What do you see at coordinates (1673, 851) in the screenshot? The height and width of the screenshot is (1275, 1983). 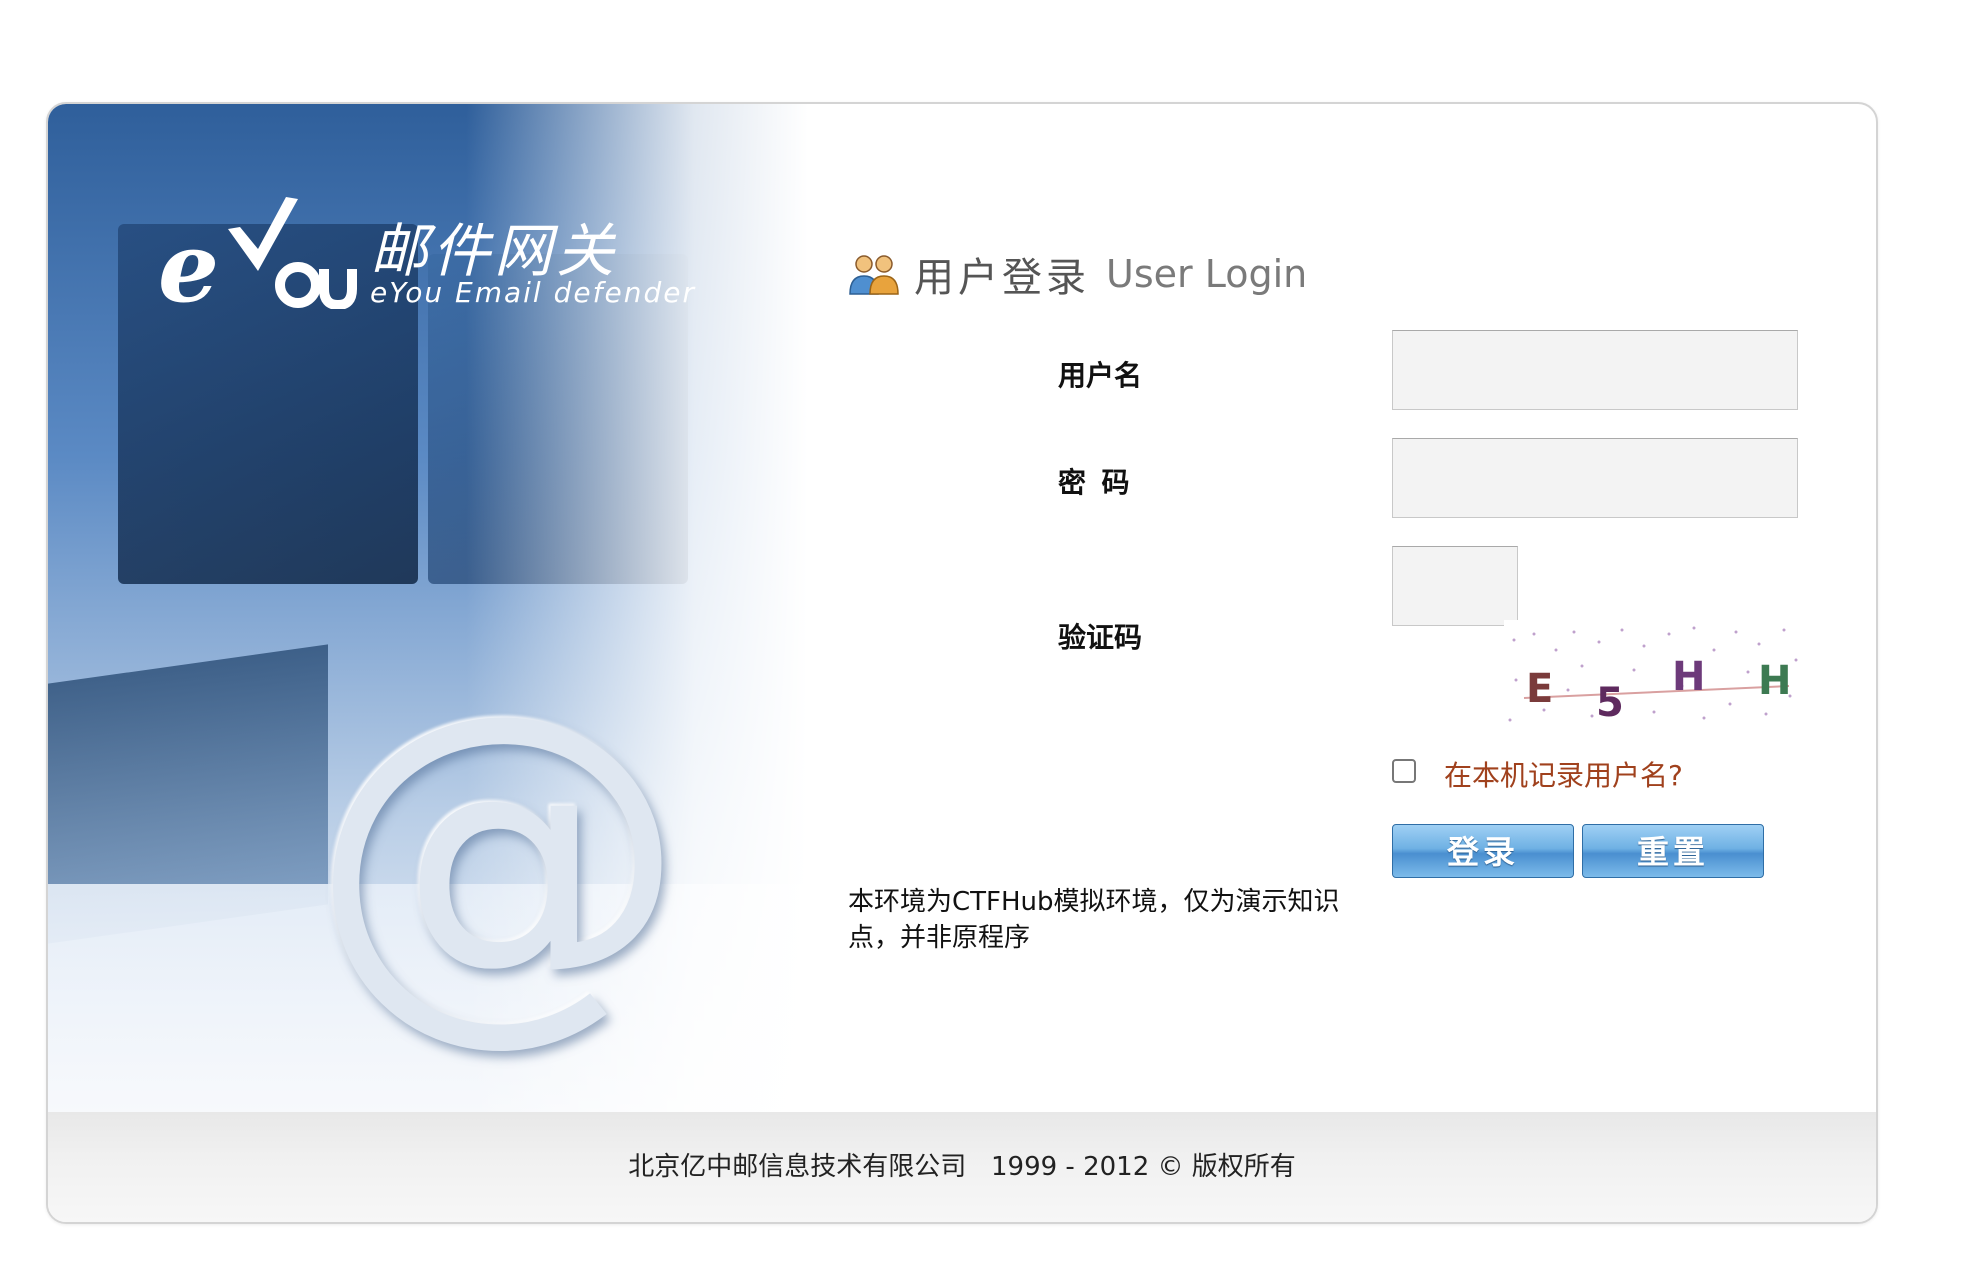 I see `reset-button: 重置` at bounding box center [1673, 851].